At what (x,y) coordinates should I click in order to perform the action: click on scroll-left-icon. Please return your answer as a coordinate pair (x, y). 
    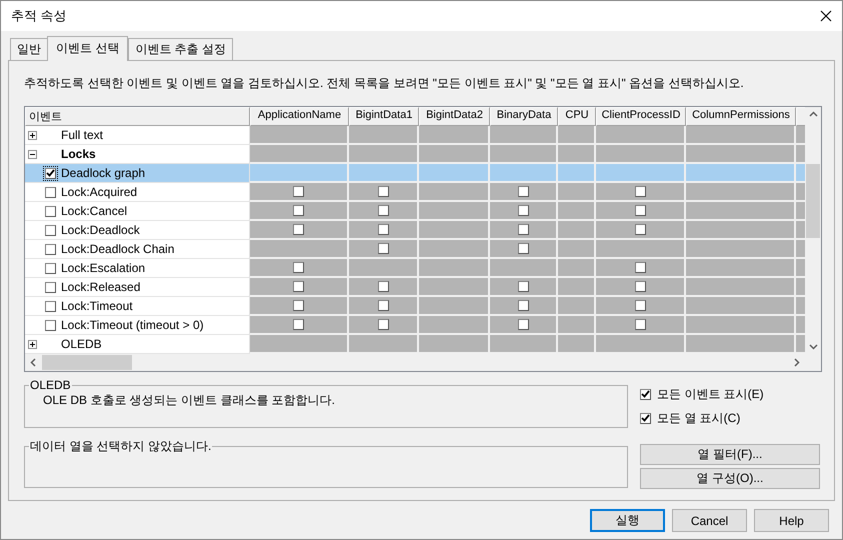
    Looking at the image, I should click on (33, 362).